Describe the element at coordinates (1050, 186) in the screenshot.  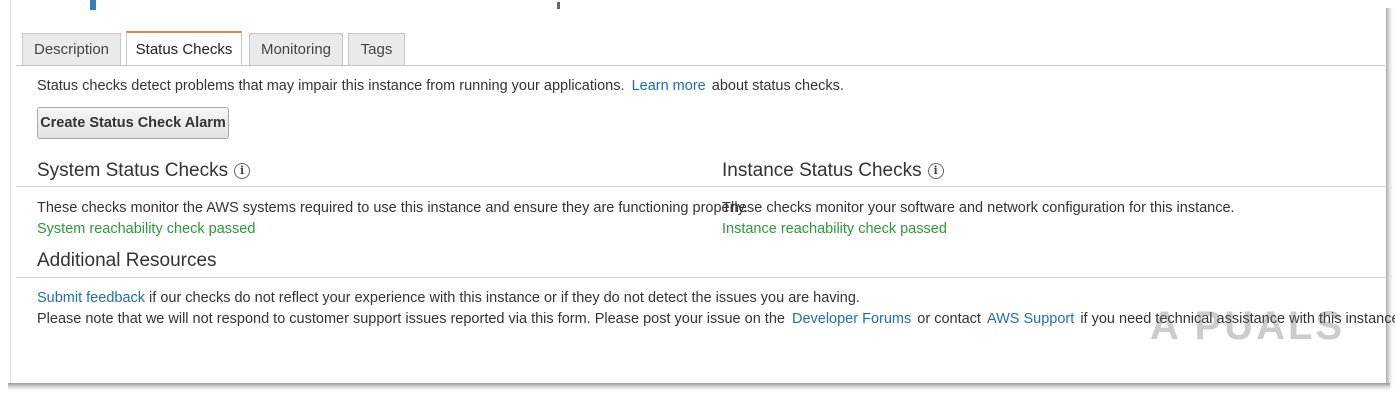
I see `instance-heading-divider` at that location.